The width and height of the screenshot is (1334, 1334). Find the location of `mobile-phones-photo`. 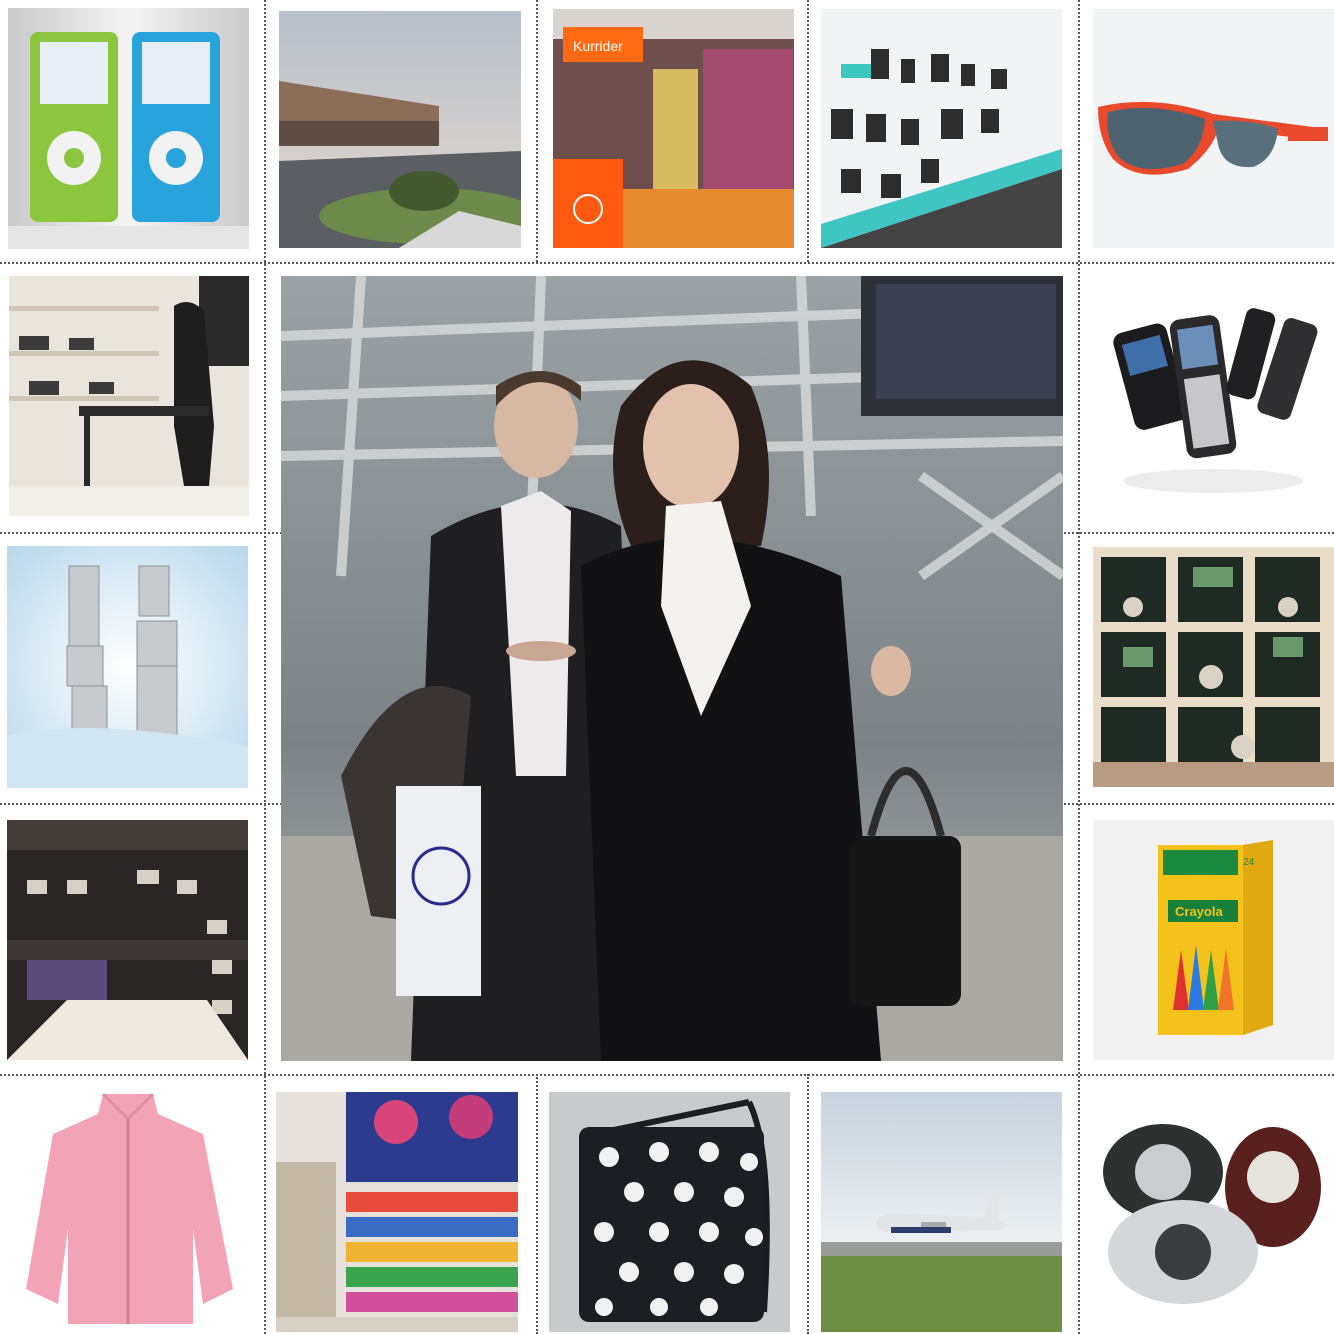

mobile-phones-photo is located at coordinates (1213, 396).